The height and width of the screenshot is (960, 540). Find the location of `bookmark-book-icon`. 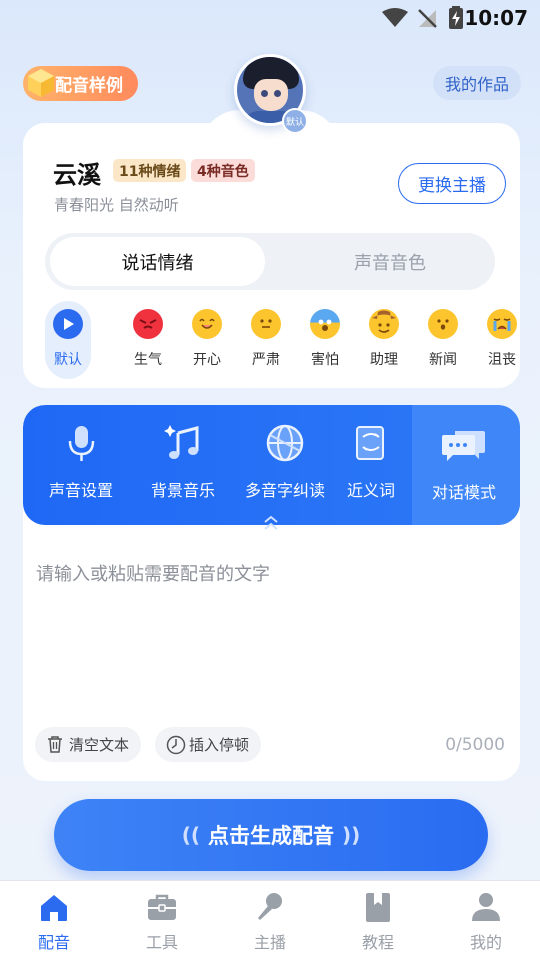

bookmark-book-icon is located at coordinates (378, 907).